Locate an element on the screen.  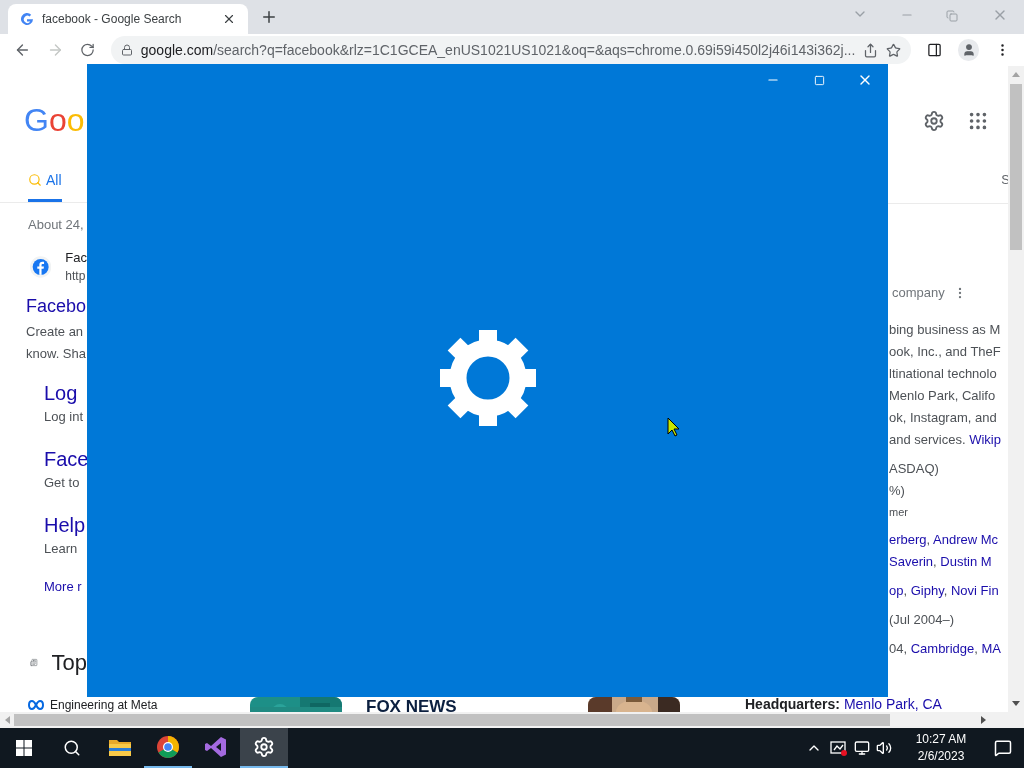
headquarters-link: Menlo Park, CA is located at coordinates (892, 704).